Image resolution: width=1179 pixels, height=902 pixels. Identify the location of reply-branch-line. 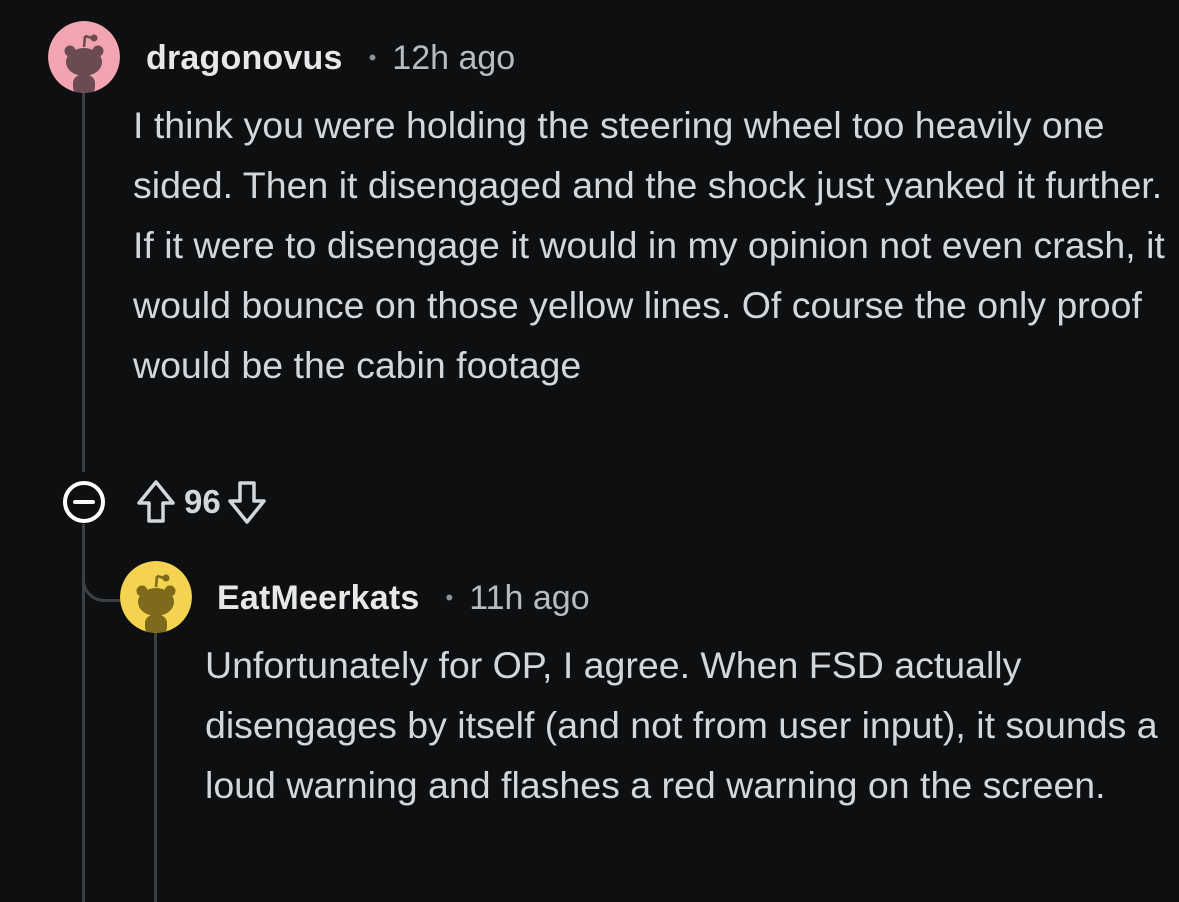
(102, 581).